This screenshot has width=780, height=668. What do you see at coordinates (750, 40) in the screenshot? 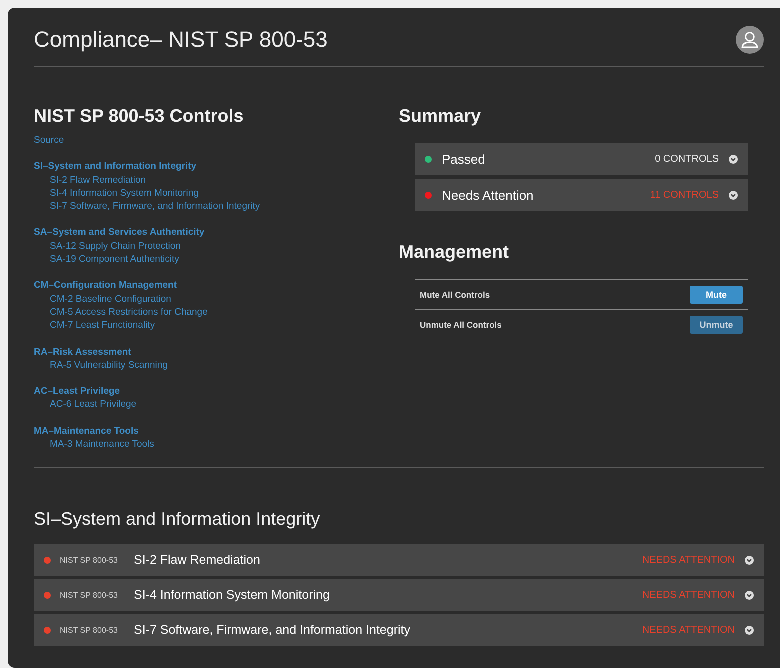
I see `user-avatar-icon` at bounding box center [750, 40].